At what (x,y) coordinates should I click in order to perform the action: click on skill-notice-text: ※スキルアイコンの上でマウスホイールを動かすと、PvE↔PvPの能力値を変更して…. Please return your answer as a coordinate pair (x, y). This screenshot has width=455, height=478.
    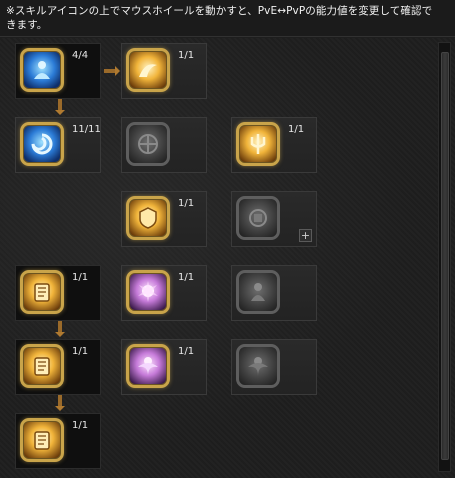
    Looking at the image, I should click on (219, 18).